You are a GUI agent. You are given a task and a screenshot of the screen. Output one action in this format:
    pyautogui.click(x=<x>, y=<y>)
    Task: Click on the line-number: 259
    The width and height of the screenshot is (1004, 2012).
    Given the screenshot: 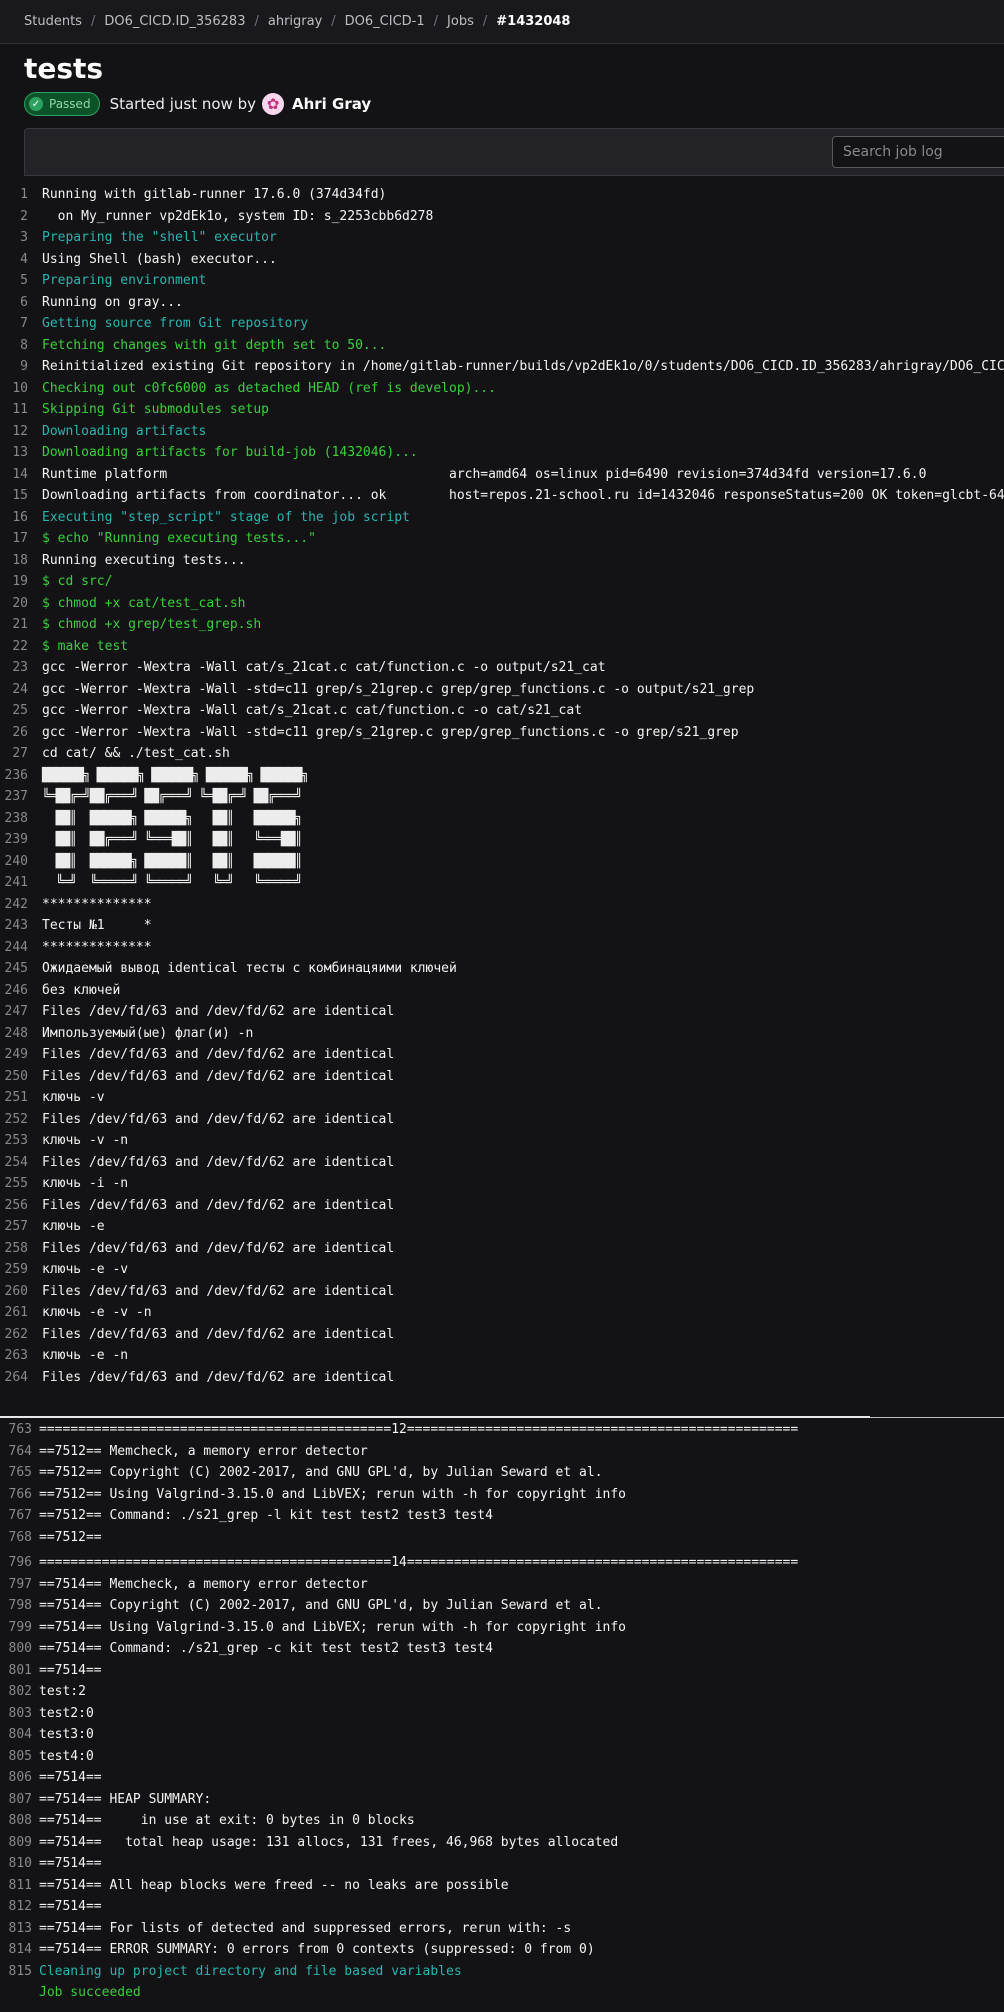 What is the action you would take?
    pyautogui.click(x=14, y=1270)
    